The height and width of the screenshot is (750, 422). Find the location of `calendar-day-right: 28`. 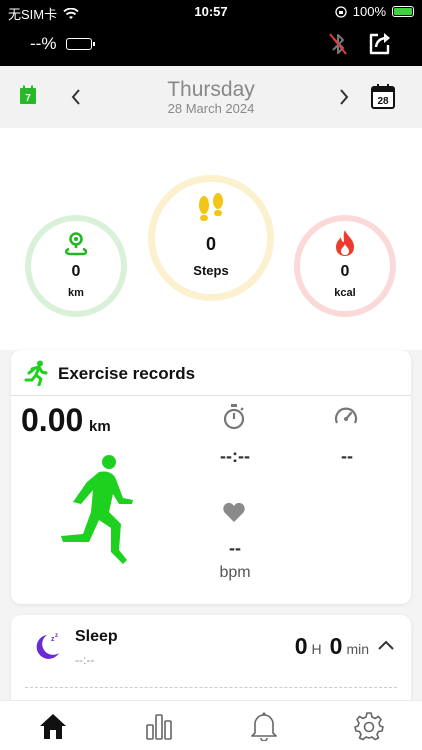

calendar-day-right: 28 is located at coordinates (383, 101).